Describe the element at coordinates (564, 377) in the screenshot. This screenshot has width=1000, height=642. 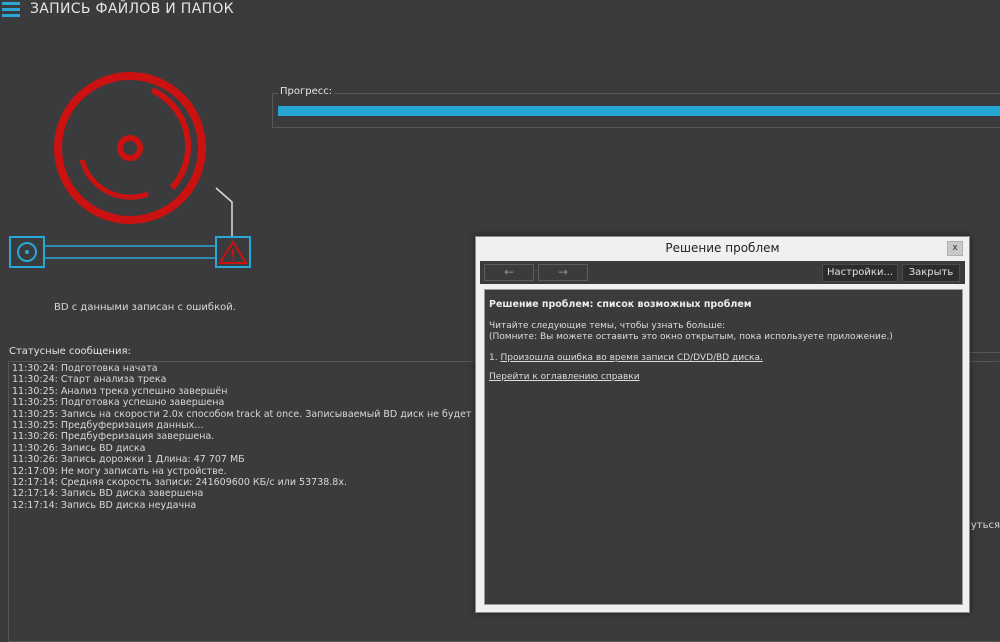
I see `help-toc-link: Перейти к оглавлению справки` at that location.